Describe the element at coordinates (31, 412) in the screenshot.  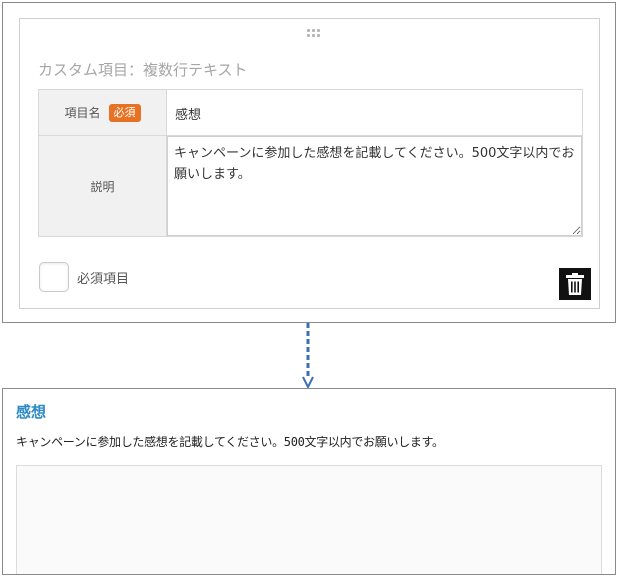
I see `preview-field-title: 感想` at that location.